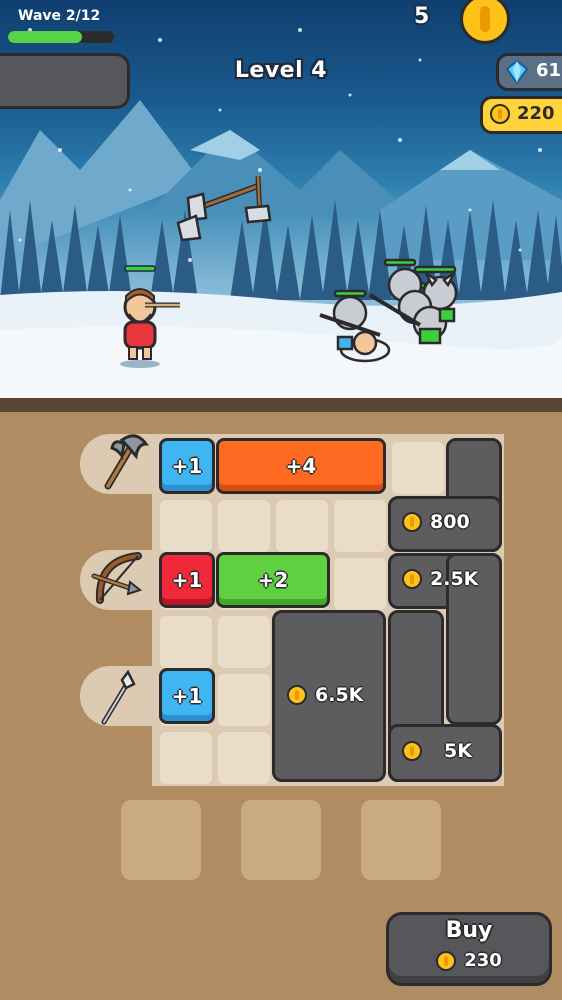 The image size is (562, 1000). What do you see at coordinates (325, 695) in the screenshot?
I see `locked-slot-6-5k-price: 6.5K` at bounding box center [325, 695].